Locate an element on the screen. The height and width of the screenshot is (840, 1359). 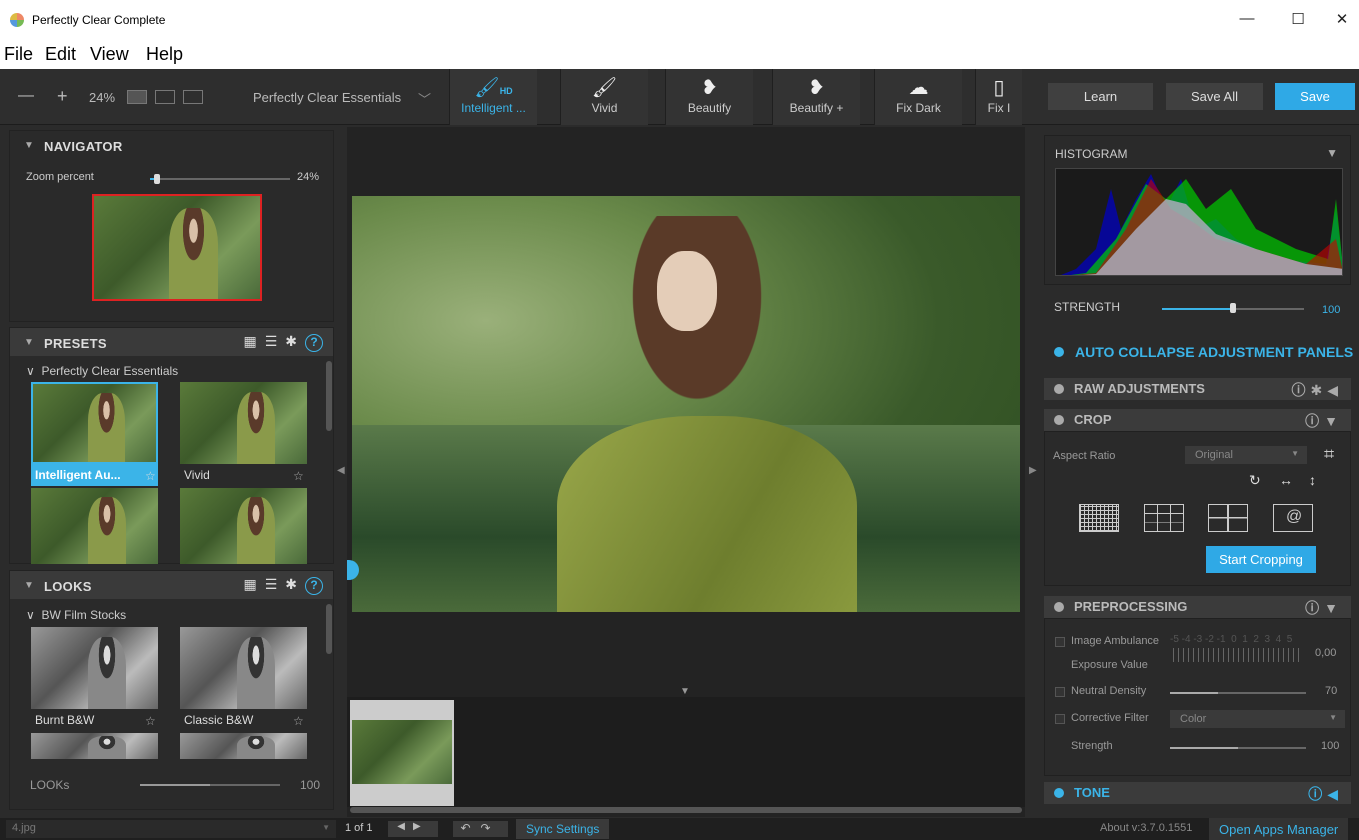
auto-collapse-label: AUTO COLLAPSE ADJUSTMENT PANELS is located at coordinates (1214, 352).